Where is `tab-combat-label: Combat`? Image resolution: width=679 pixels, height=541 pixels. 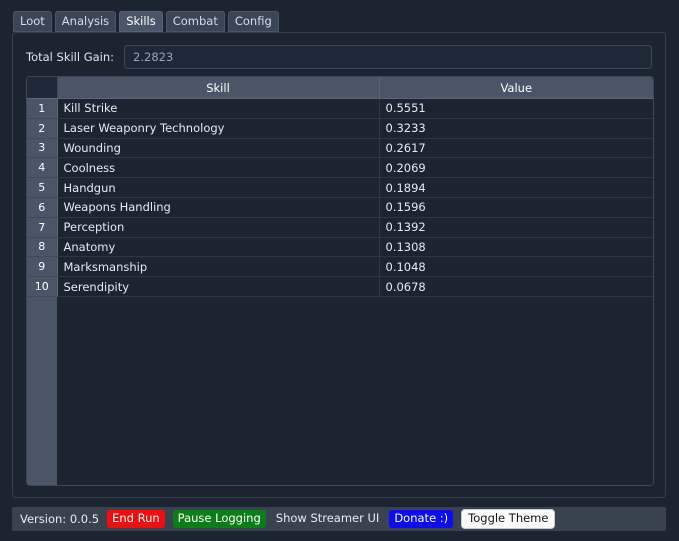
tab-combat-label: Combat is located at coordinates (195, 20).